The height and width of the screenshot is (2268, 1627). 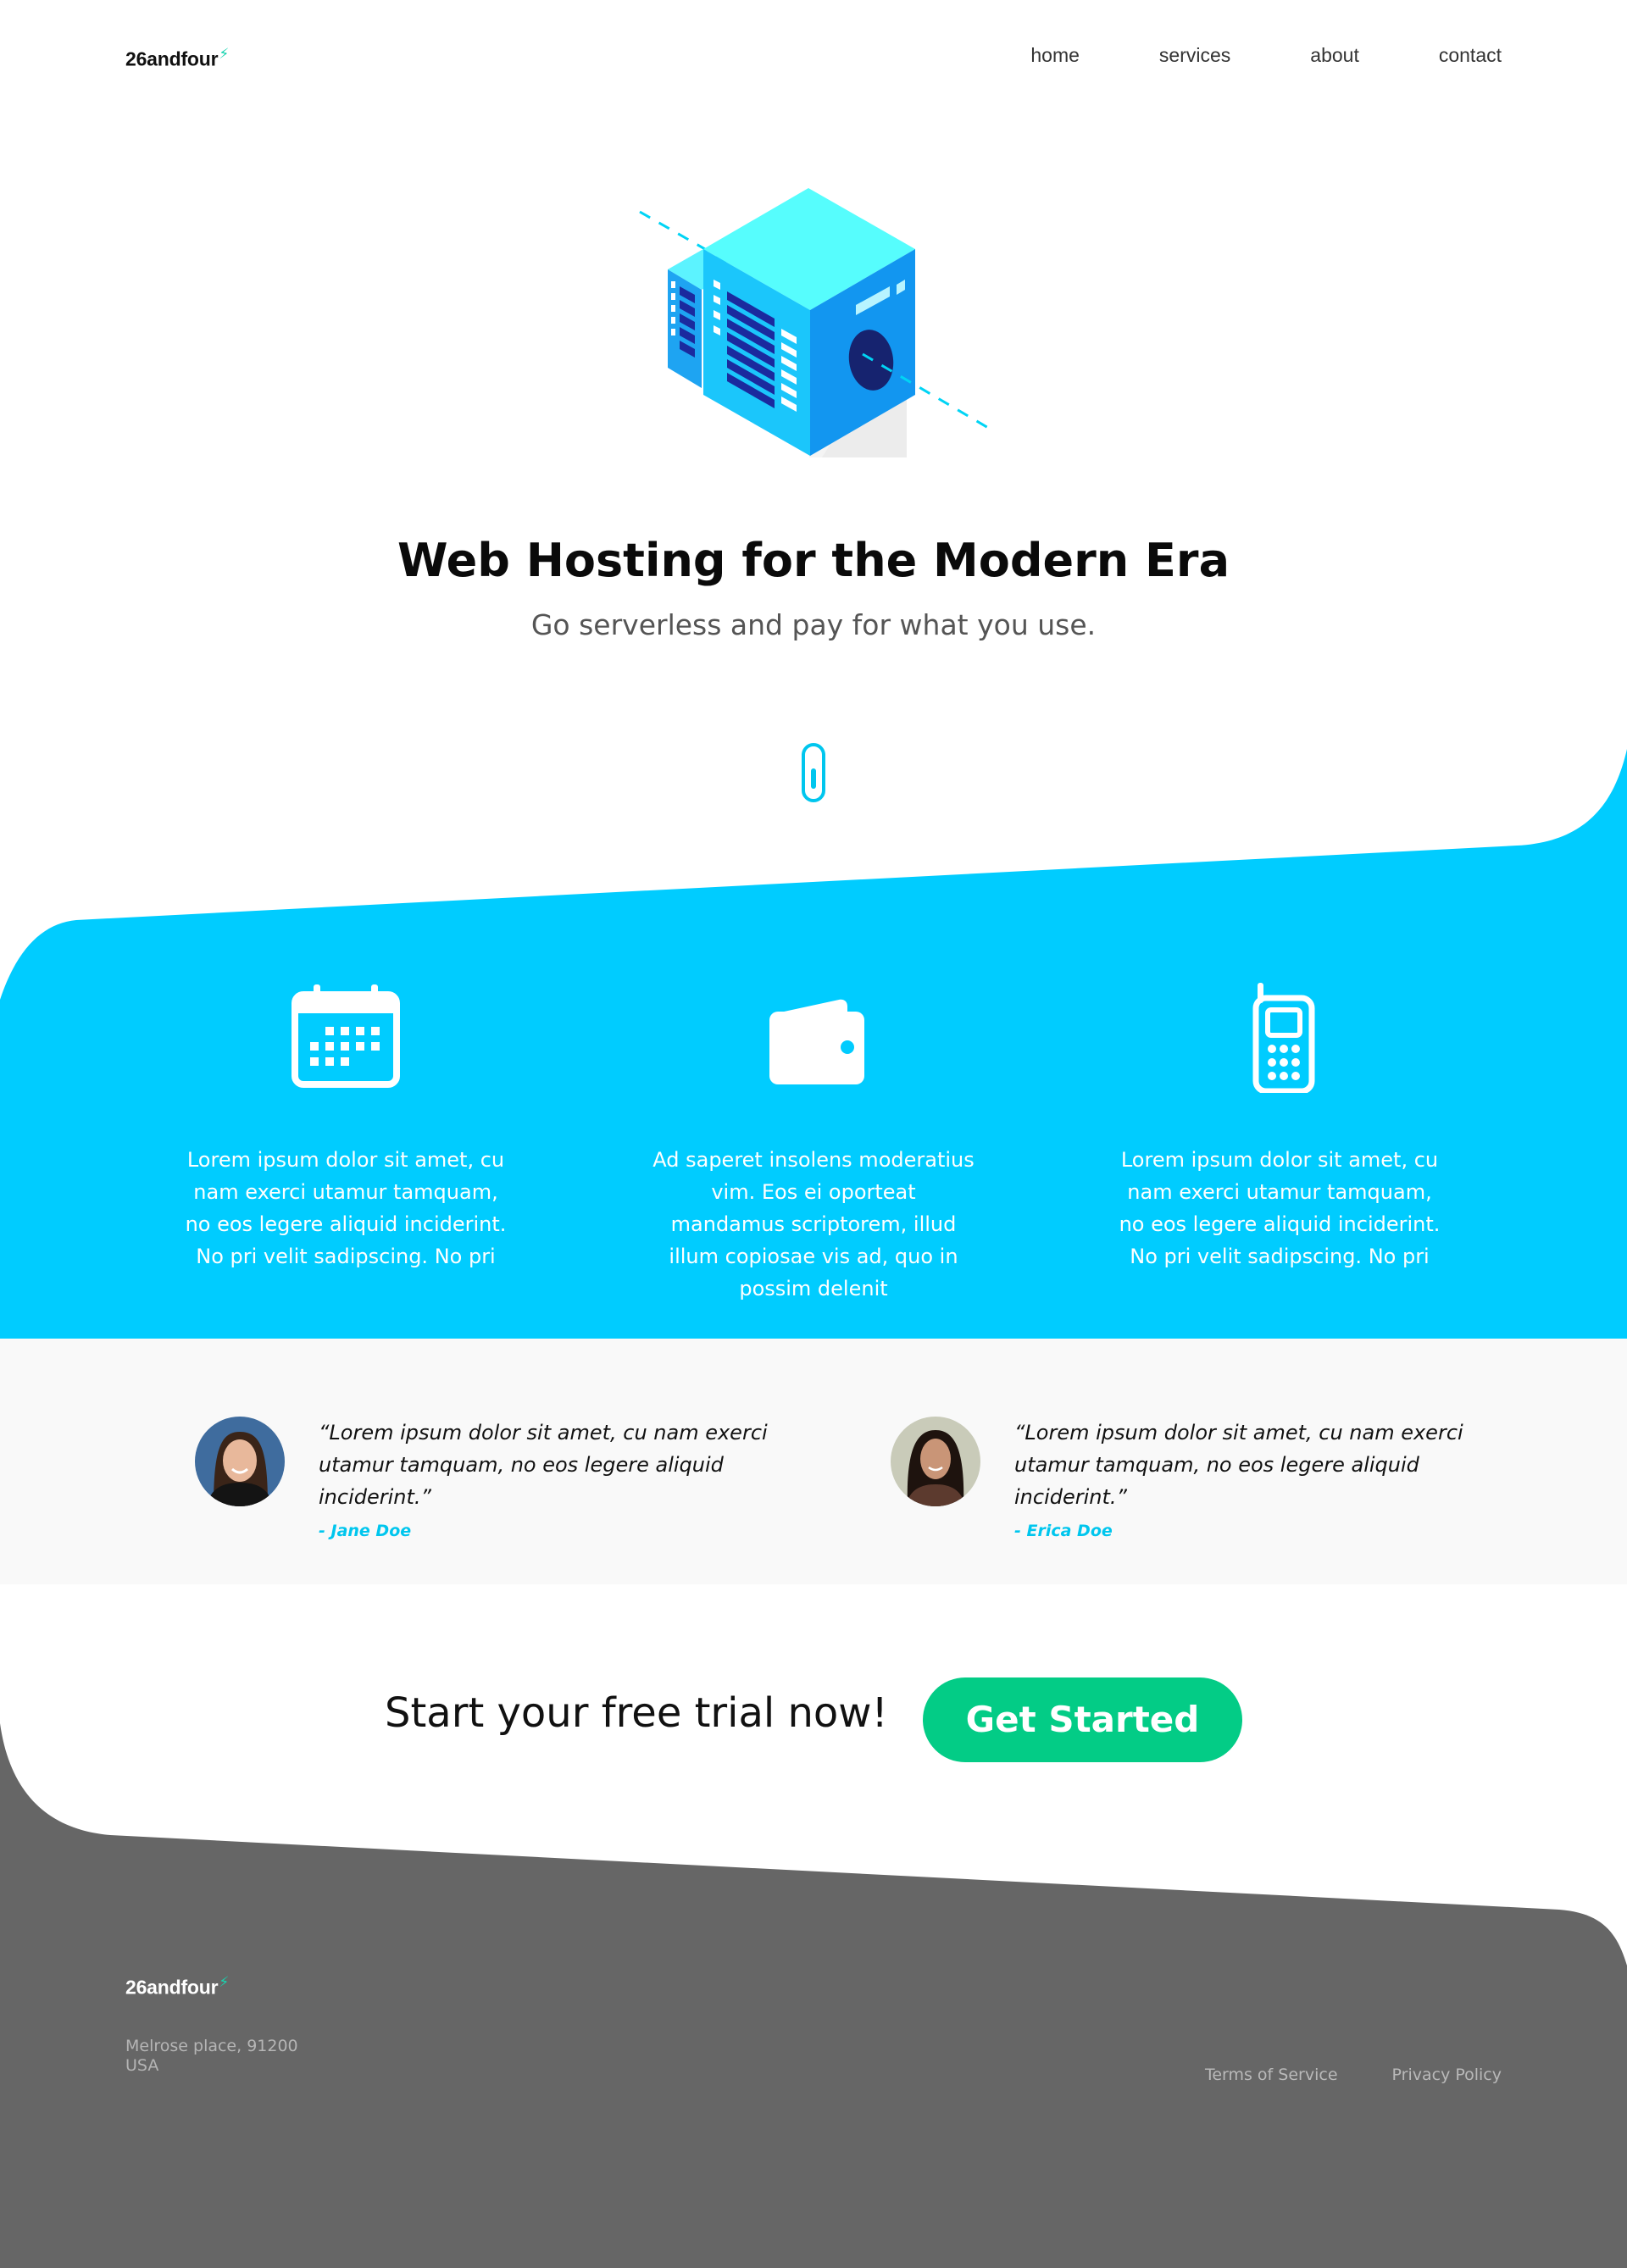 I want to click on footer-logo-text: 26andfour, so click(x=172, y=1987).